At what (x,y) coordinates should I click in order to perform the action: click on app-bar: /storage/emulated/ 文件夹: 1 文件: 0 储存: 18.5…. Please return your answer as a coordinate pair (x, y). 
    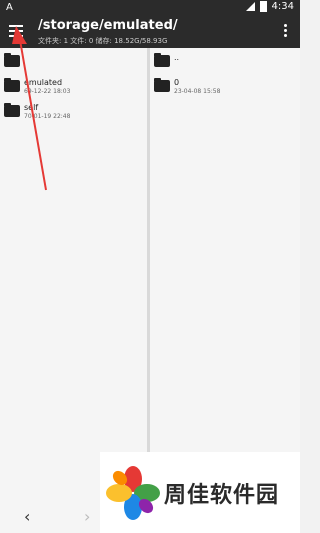
    Looking at the image, I should click on (150, 32).